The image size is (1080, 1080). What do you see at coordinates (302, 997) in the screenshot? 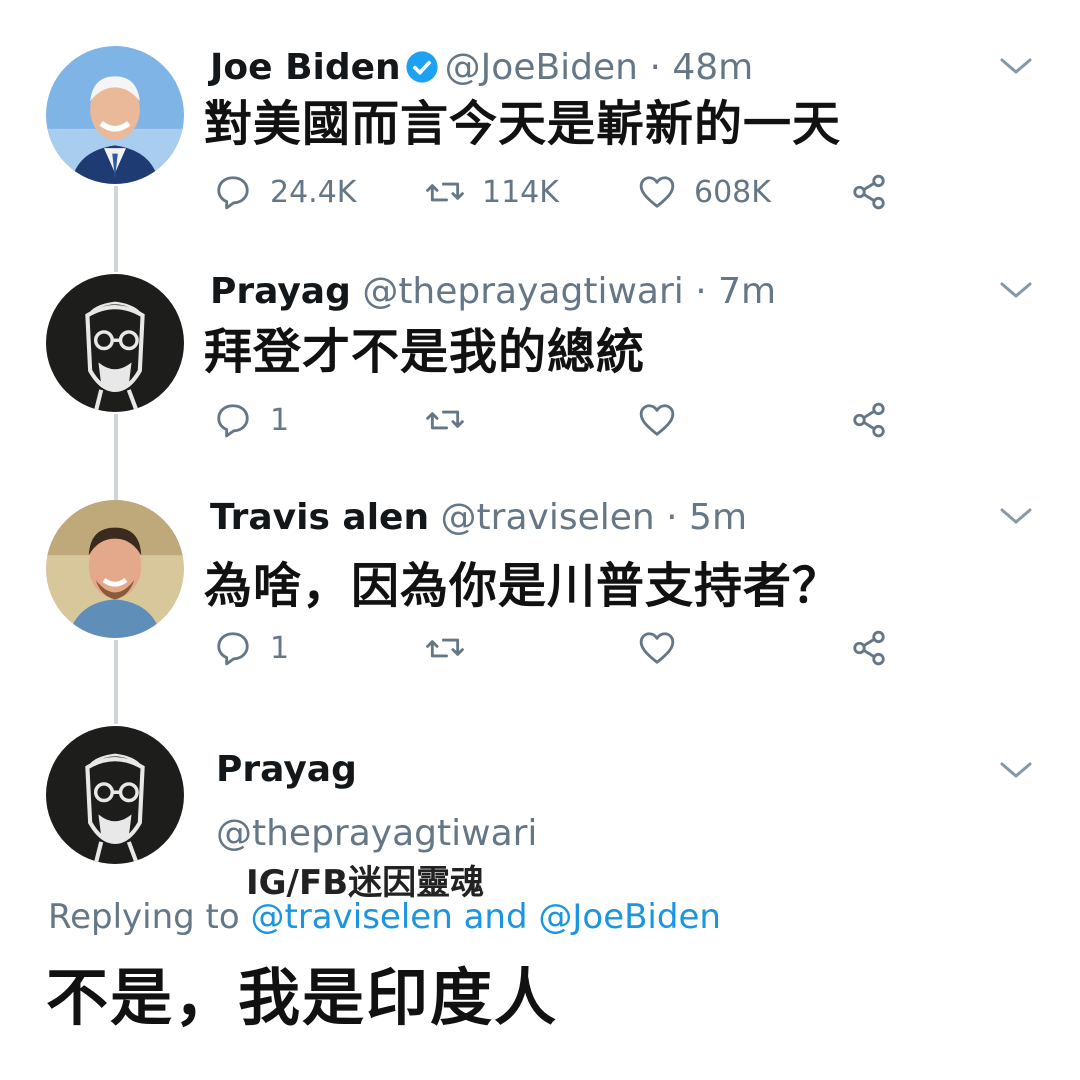
I see `tweet-text: 不是，我是印度人` at bounding box center [302, 997].